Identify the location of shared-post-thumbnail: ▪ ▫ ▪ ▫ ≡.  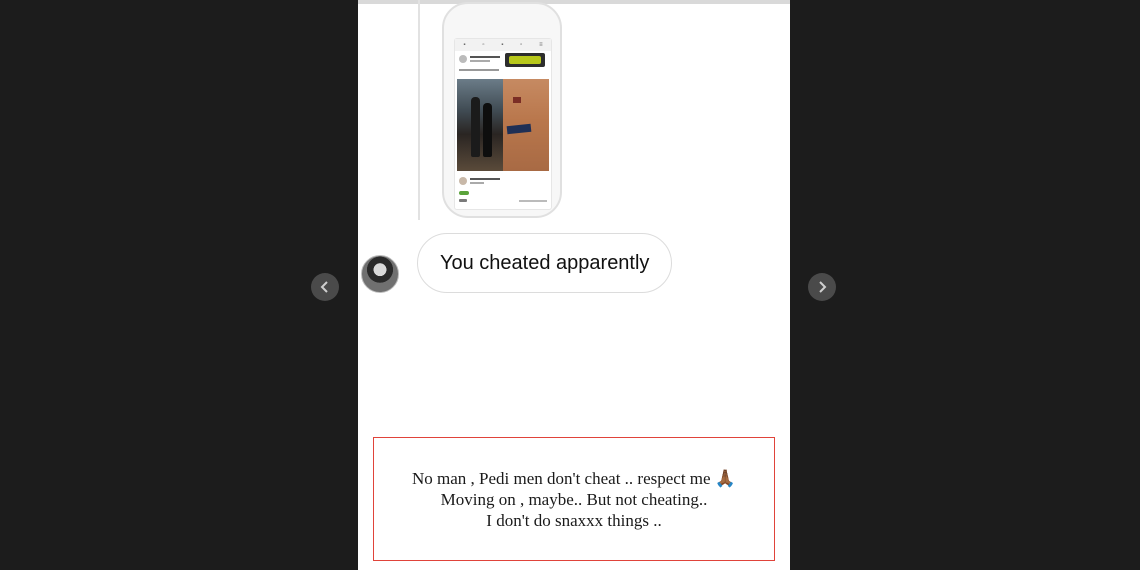
(502, 110).